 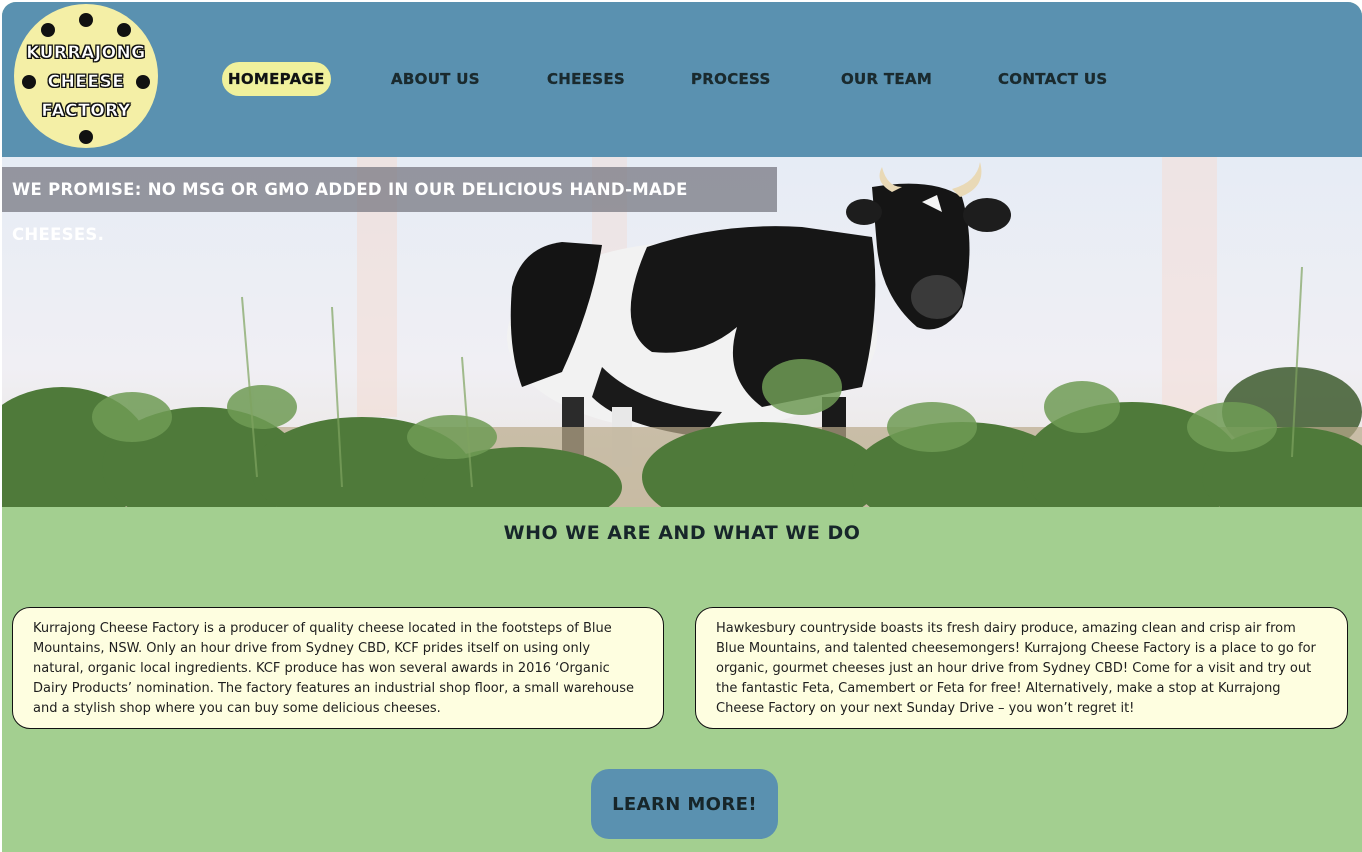 I want to click on section-title: WHO WE ARE AND WHAT WE DO, so click(x=682, y=533).